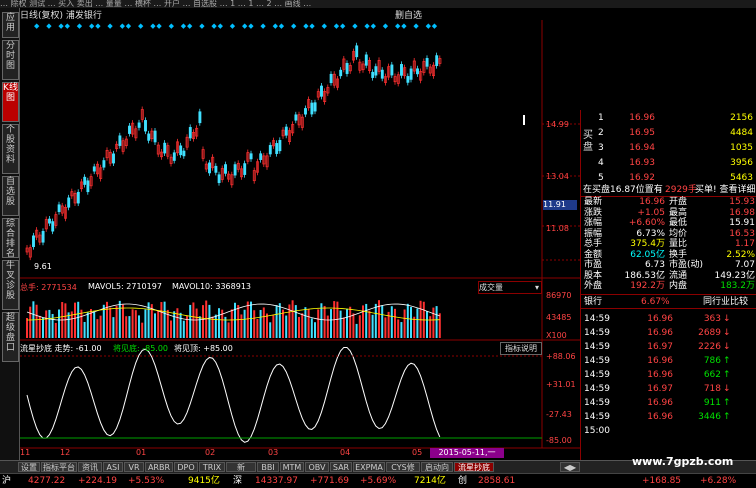  I want to click on quote-value: 16.98, so click(742, 212).